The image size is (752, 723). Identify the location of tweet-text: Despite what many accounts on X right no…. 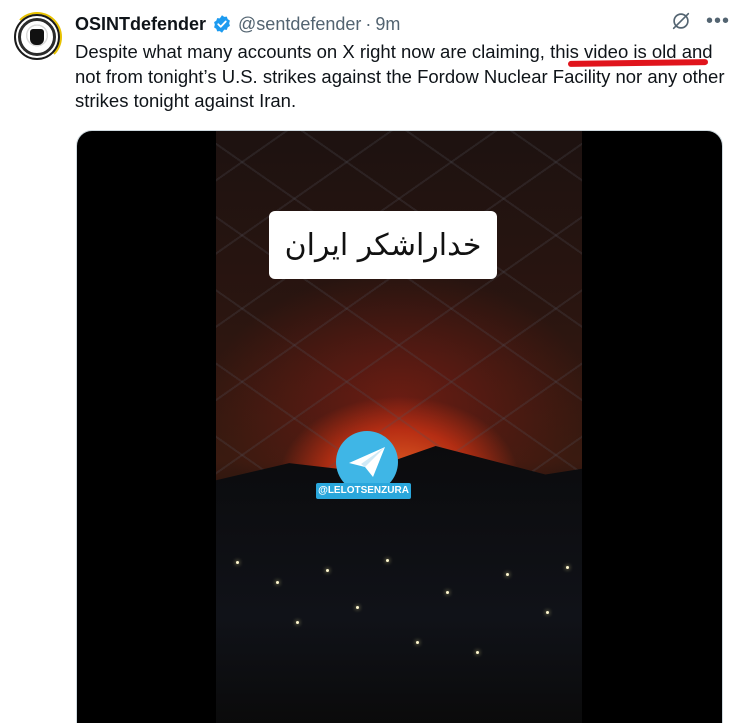
(402, 77).